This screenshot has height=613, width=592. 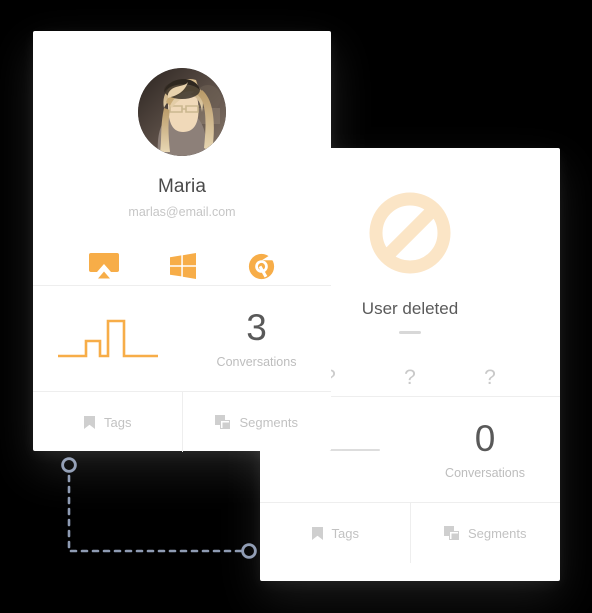 I want to click on windows-icon, so click(x=183, y=266).